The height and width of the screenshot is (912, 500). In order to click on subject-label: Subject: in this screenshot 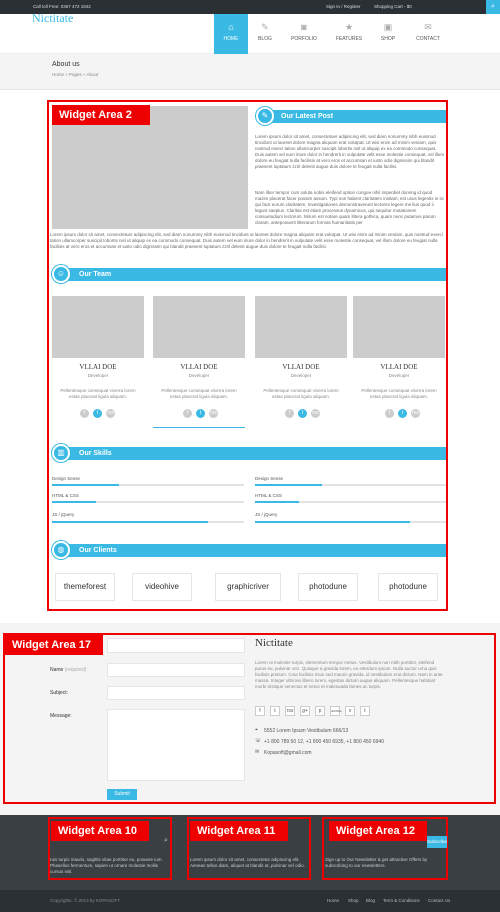, I will do `click(59, 693)`.